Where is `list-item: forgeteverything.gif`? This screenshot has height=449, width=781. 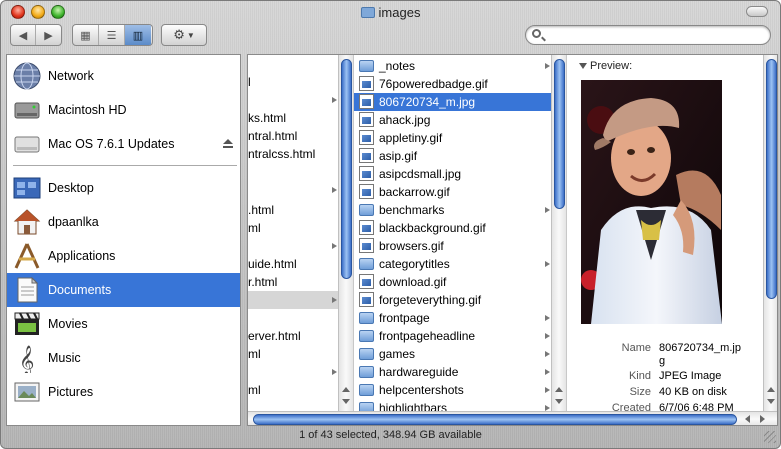 list-item: forgeteverything.gif is located at coordinates (460, 300).